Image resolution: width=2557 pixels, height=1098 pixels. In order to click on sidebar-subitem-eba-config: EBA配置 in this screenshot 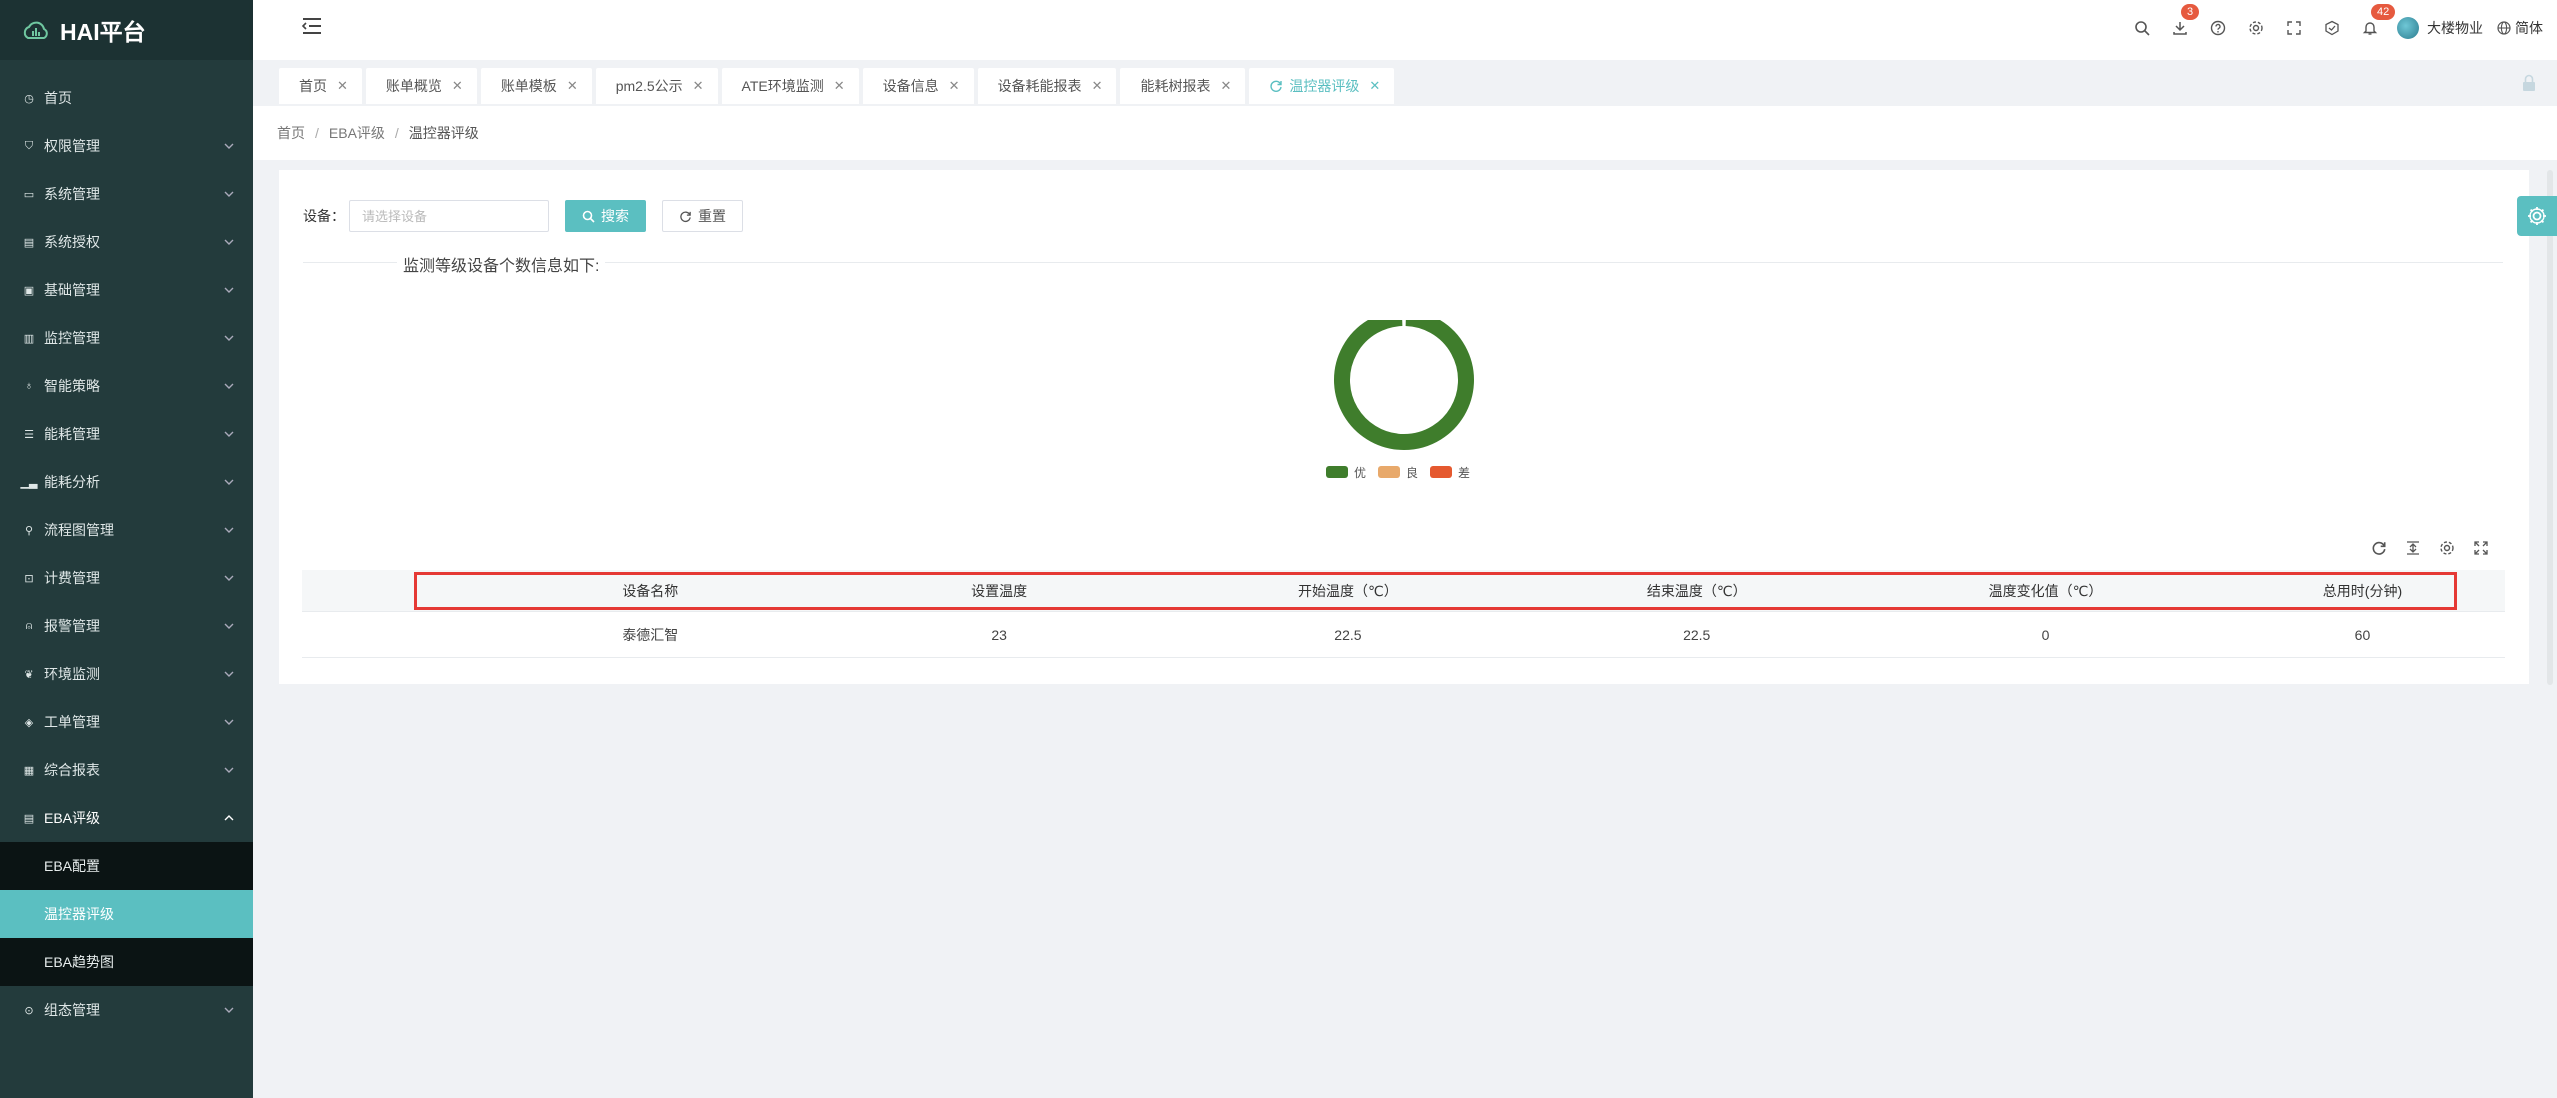, I will do `click(126, 866)`.